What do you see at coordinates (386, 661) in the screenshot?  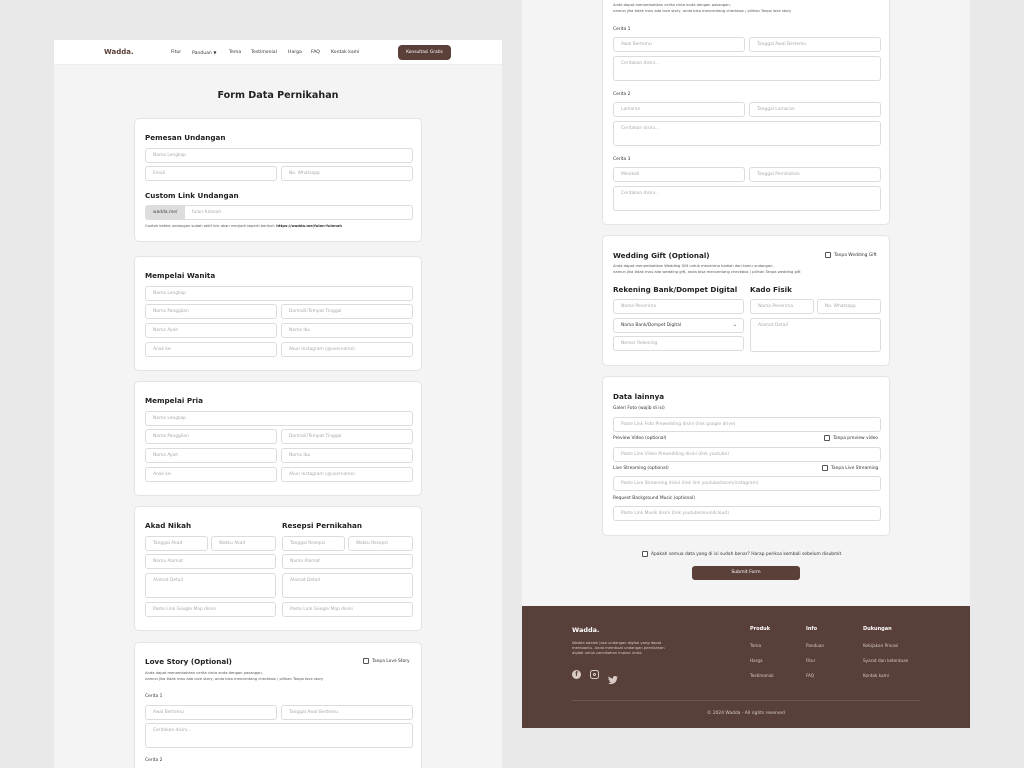 I see `no-love-story-checkbox: Tanpa Love Story` at bounding box center [386, 661].